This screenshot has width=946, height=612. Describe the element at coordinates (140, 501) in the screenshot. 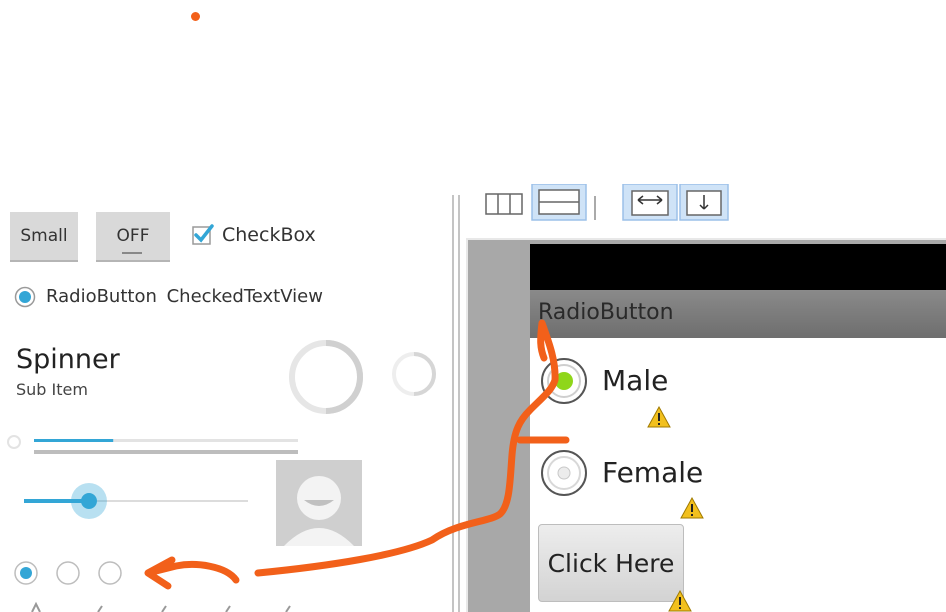

I see `seek-bar` at that location.